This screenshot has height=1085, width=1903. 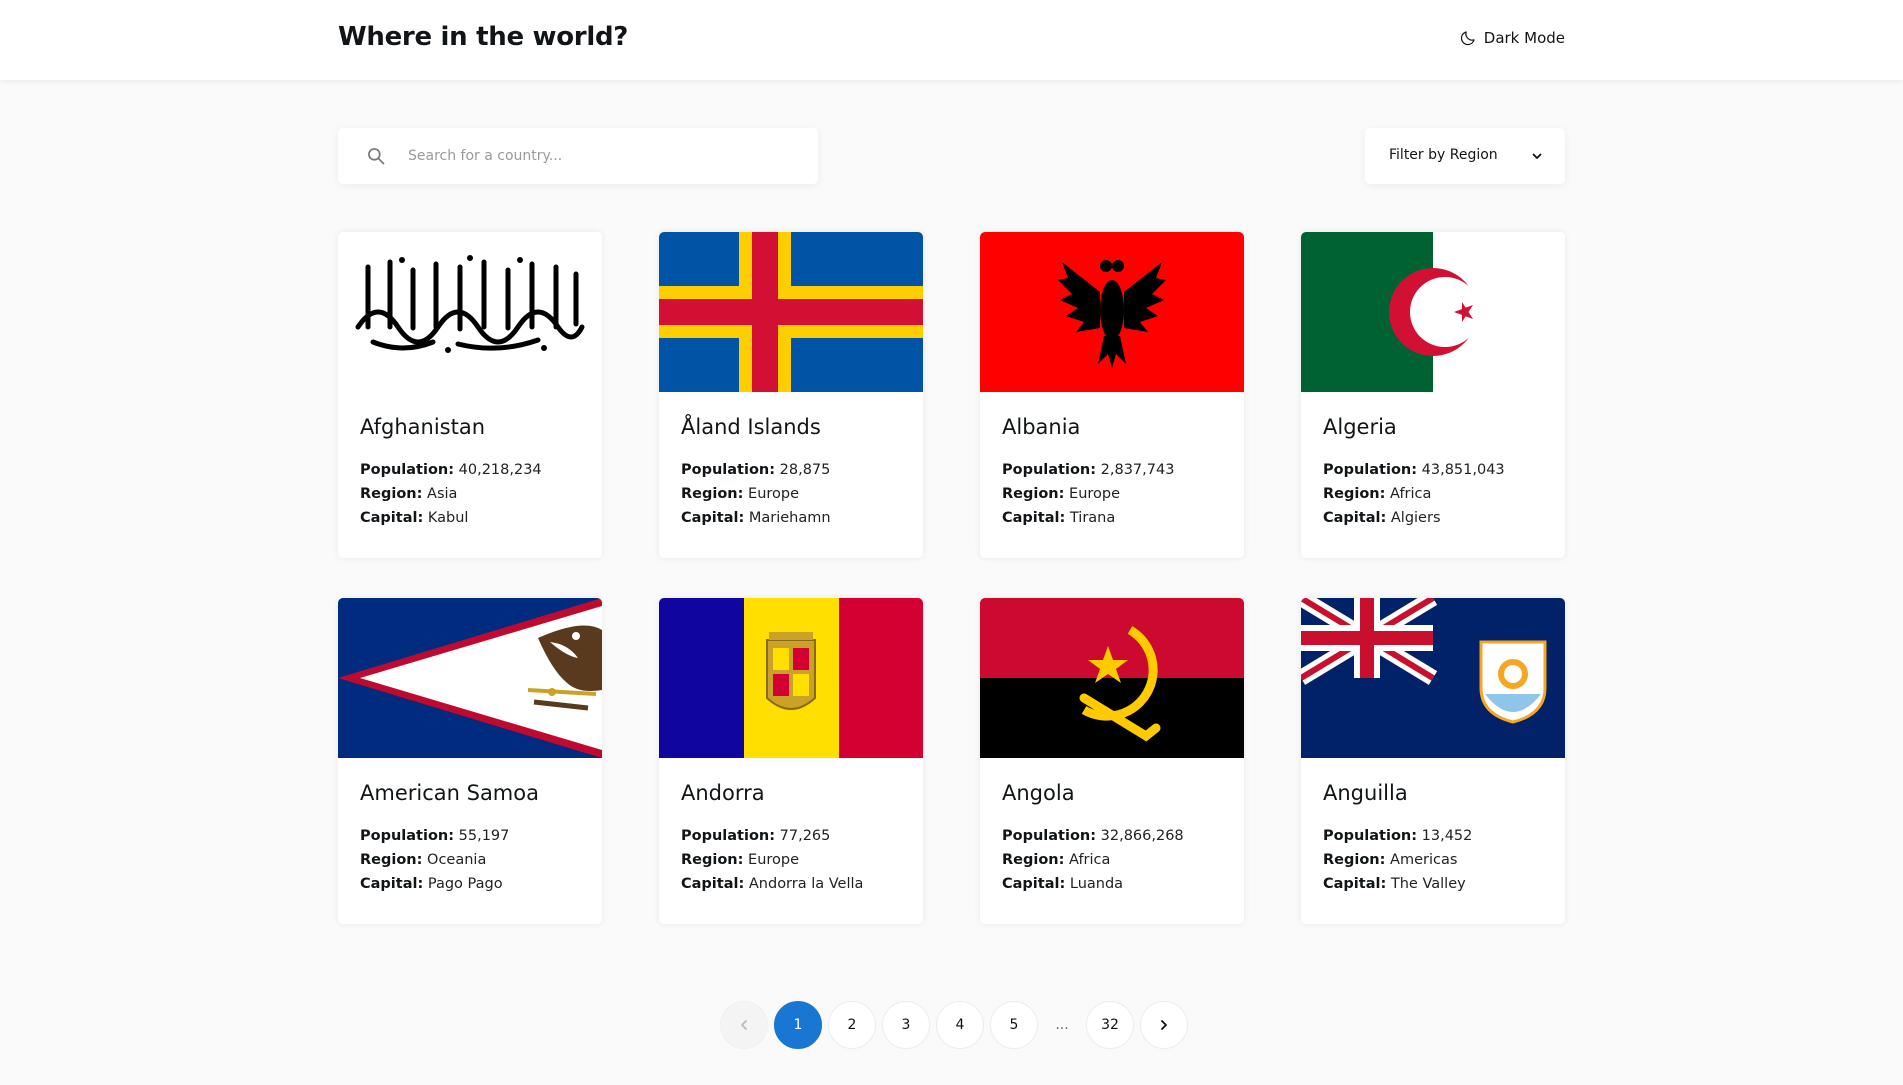 What do you see at coordinates (1433, 678) in the screenshot?
I see `flag-image-anguilla` at bounding box center [1433, 678].